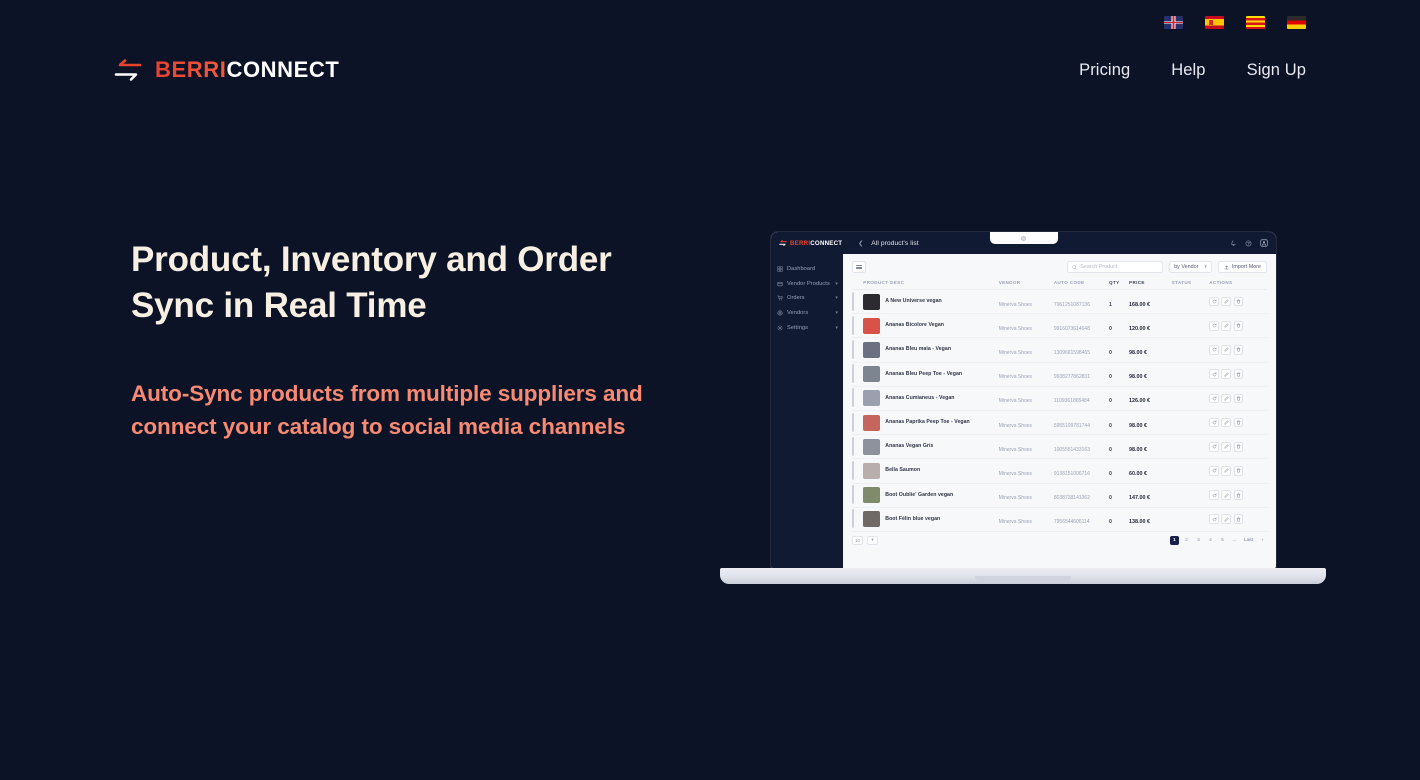  What do you see at coordinates (1138, 352) in the screenshot?
I see `product-price: 98.00 €` at bounding box center [1138, 352].